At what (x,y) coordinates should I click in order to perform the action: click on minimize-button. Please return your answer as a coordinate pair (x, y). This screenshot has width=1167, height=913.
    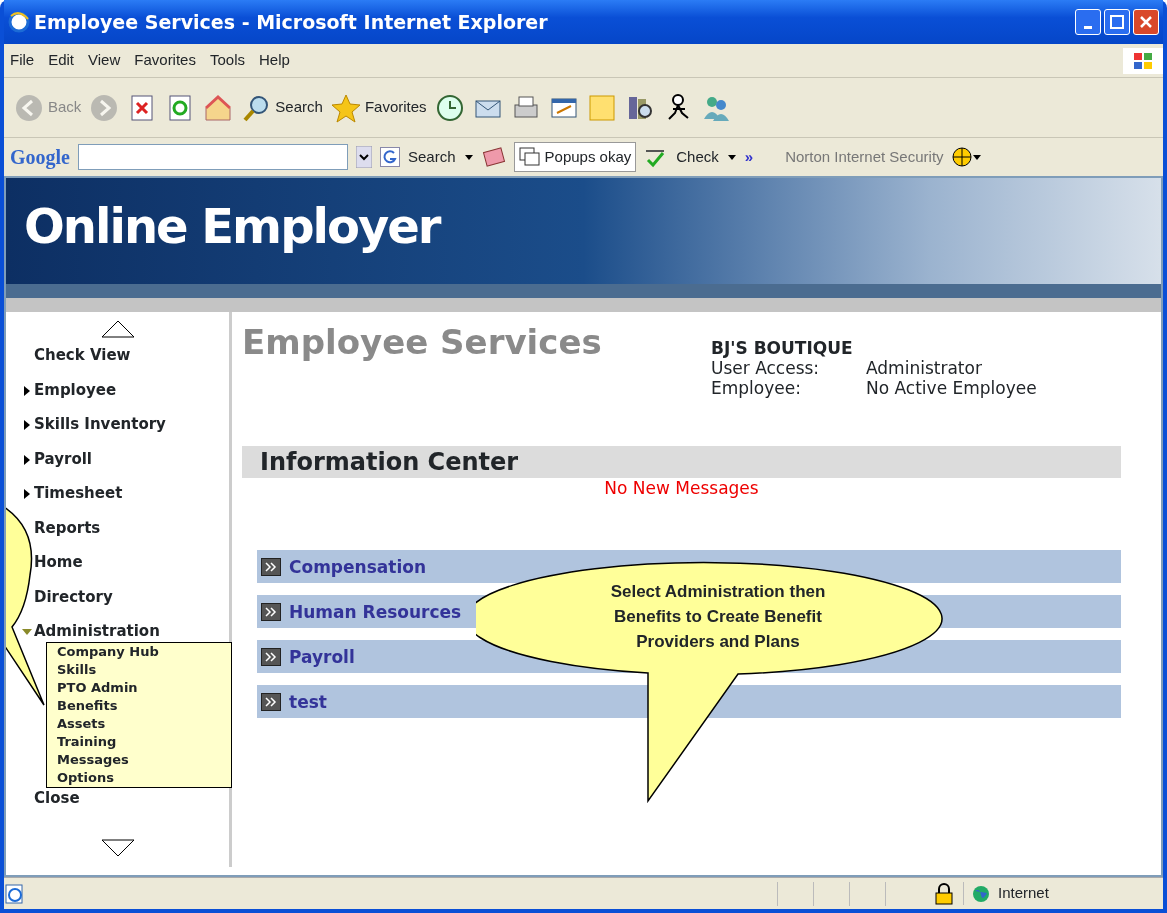
    Looking at the image, I should click on (1088, 22).